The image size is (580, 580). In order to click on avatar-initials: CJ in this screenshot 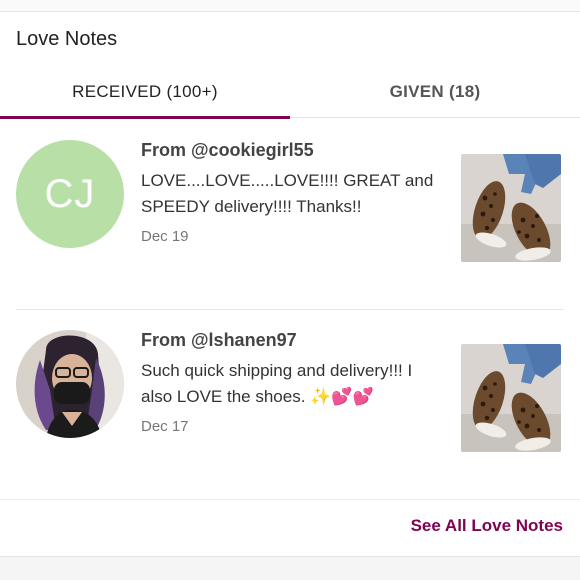, I will do `click(70, 193)`.